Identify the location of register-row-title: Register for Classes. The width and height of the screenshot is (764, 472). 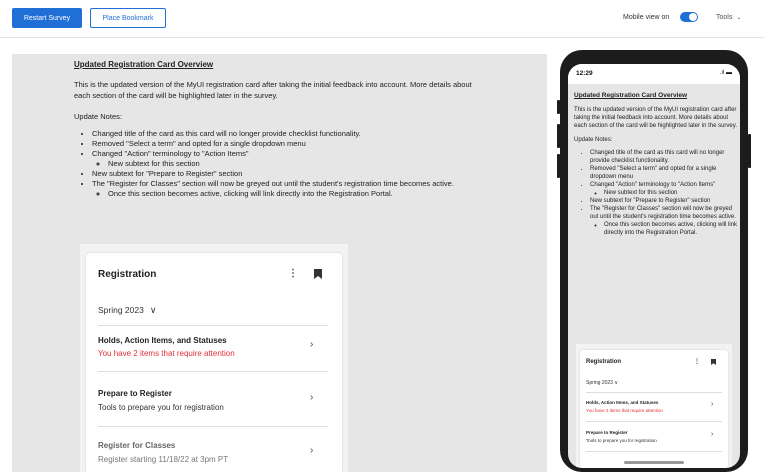
(137, 445).